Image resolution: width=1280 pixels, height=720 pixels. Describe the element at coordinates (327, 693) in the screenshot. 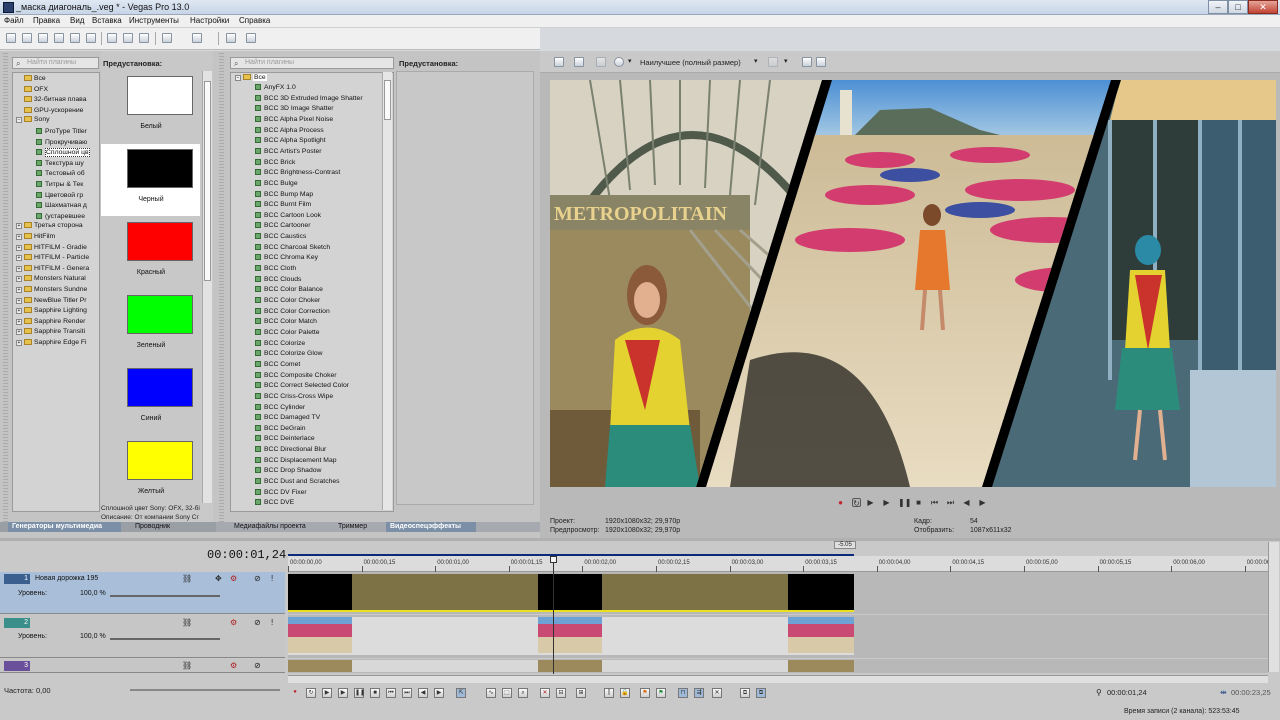

I see `play-from-start-icon: ▶` at that location.